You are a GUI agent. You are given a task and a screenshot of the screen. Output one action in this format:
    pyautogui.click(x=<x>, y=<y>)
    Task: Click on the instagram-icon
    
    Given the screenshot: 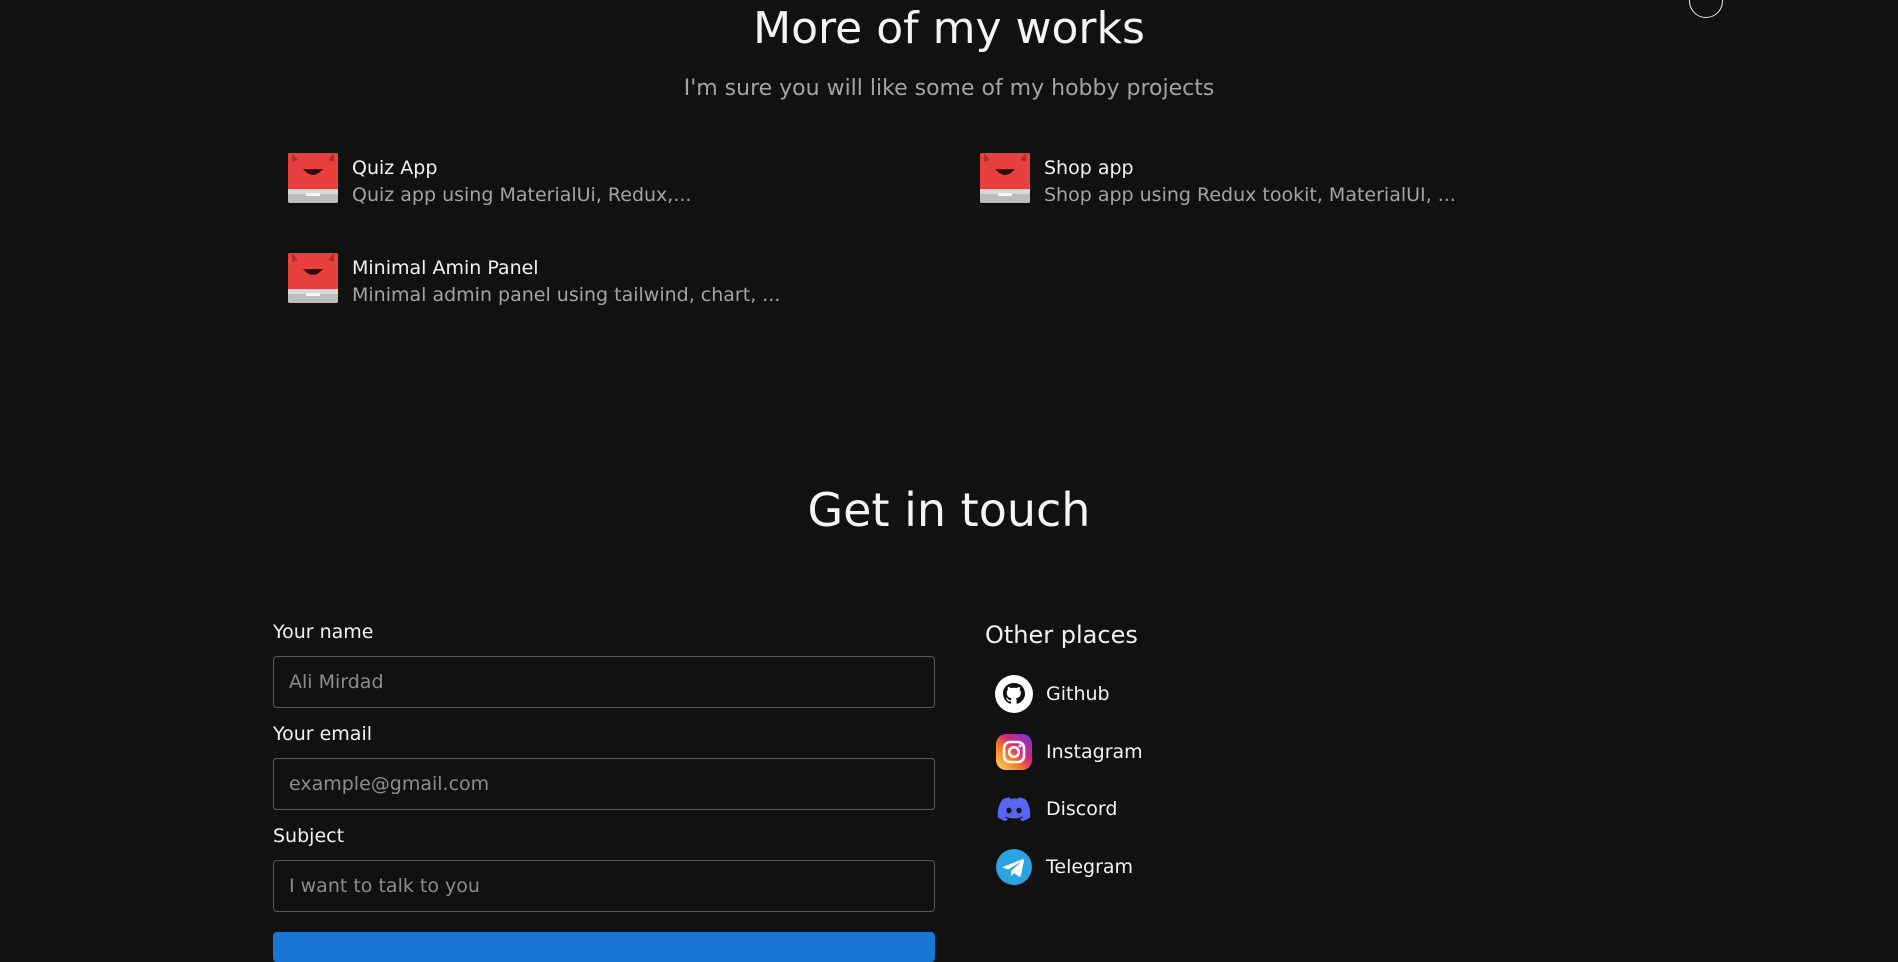 What is the action you would take?
    pyautogui.click(x=1014, y=752)
    